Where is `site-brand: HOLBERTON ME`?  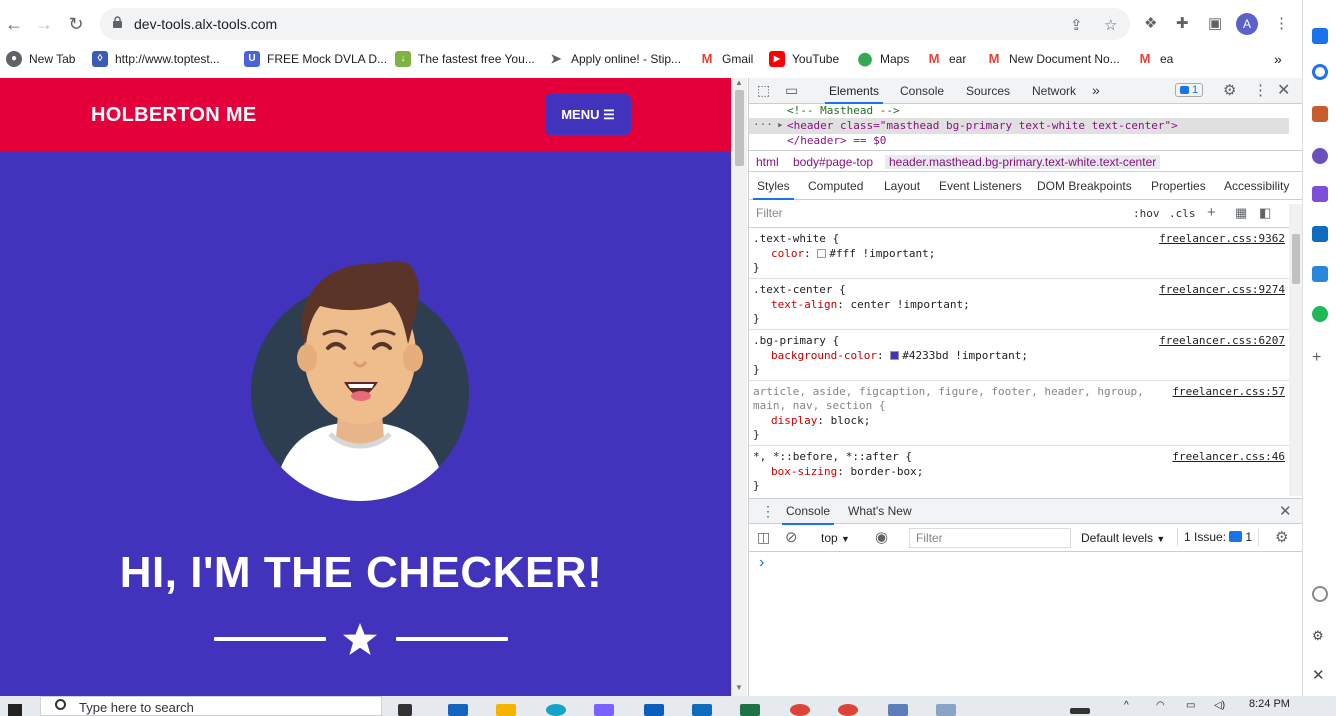 site-brand: HOLBERTON ME is located at coordinates (173, 115).